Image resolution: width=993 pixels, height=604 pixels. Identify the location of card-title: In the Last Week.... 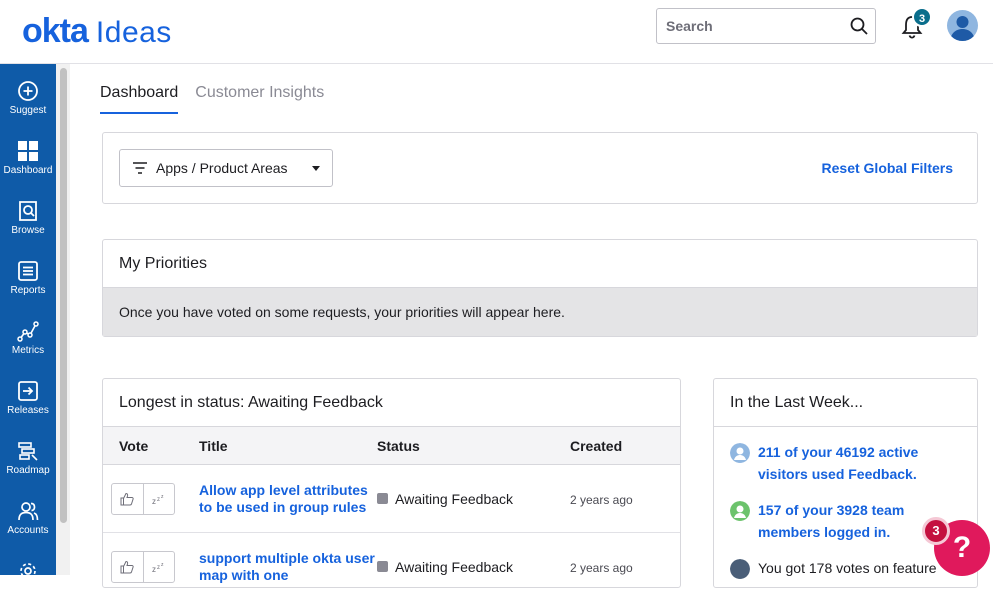
(845, 403).